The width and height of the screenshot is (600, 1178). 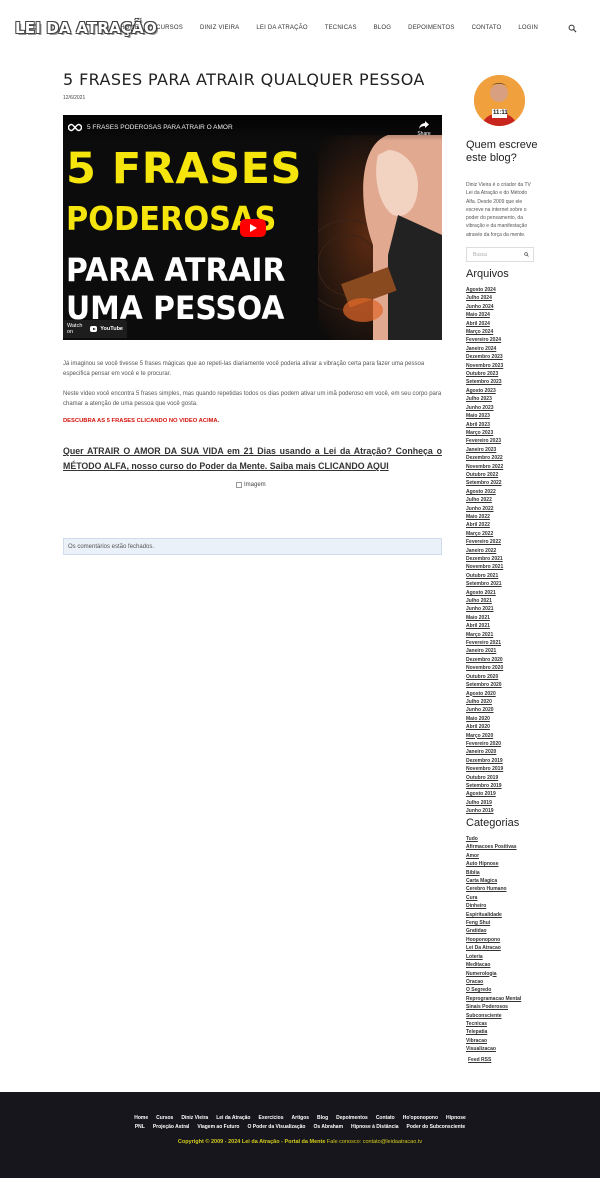 I want to click on archive-link: Abril 2021, so click(x=484, y=626).